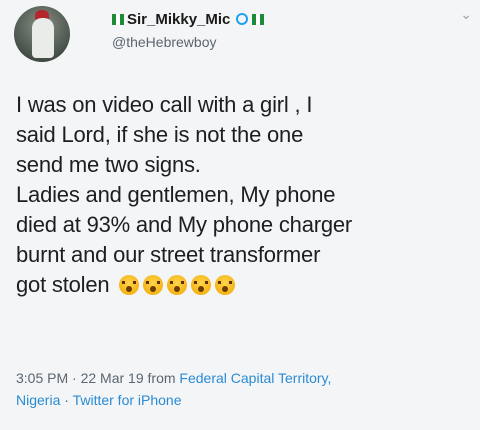 The width and height of the screenshot is (480, 430). I want to click on author-handle: @theHebrewboy, so click(164, 42).